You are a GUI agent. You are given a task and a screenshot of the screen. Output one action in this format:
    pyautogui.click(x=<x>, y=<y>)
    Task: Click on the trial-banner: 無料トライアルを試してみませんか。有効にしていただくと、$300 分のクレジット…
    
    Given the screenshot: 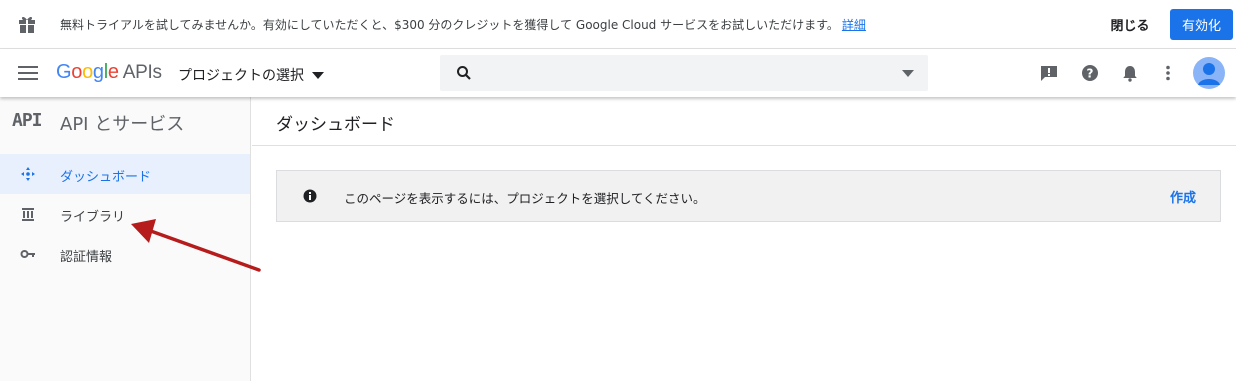 What is the action you would take?
    pyautogui.click(x=618, y=24)
    